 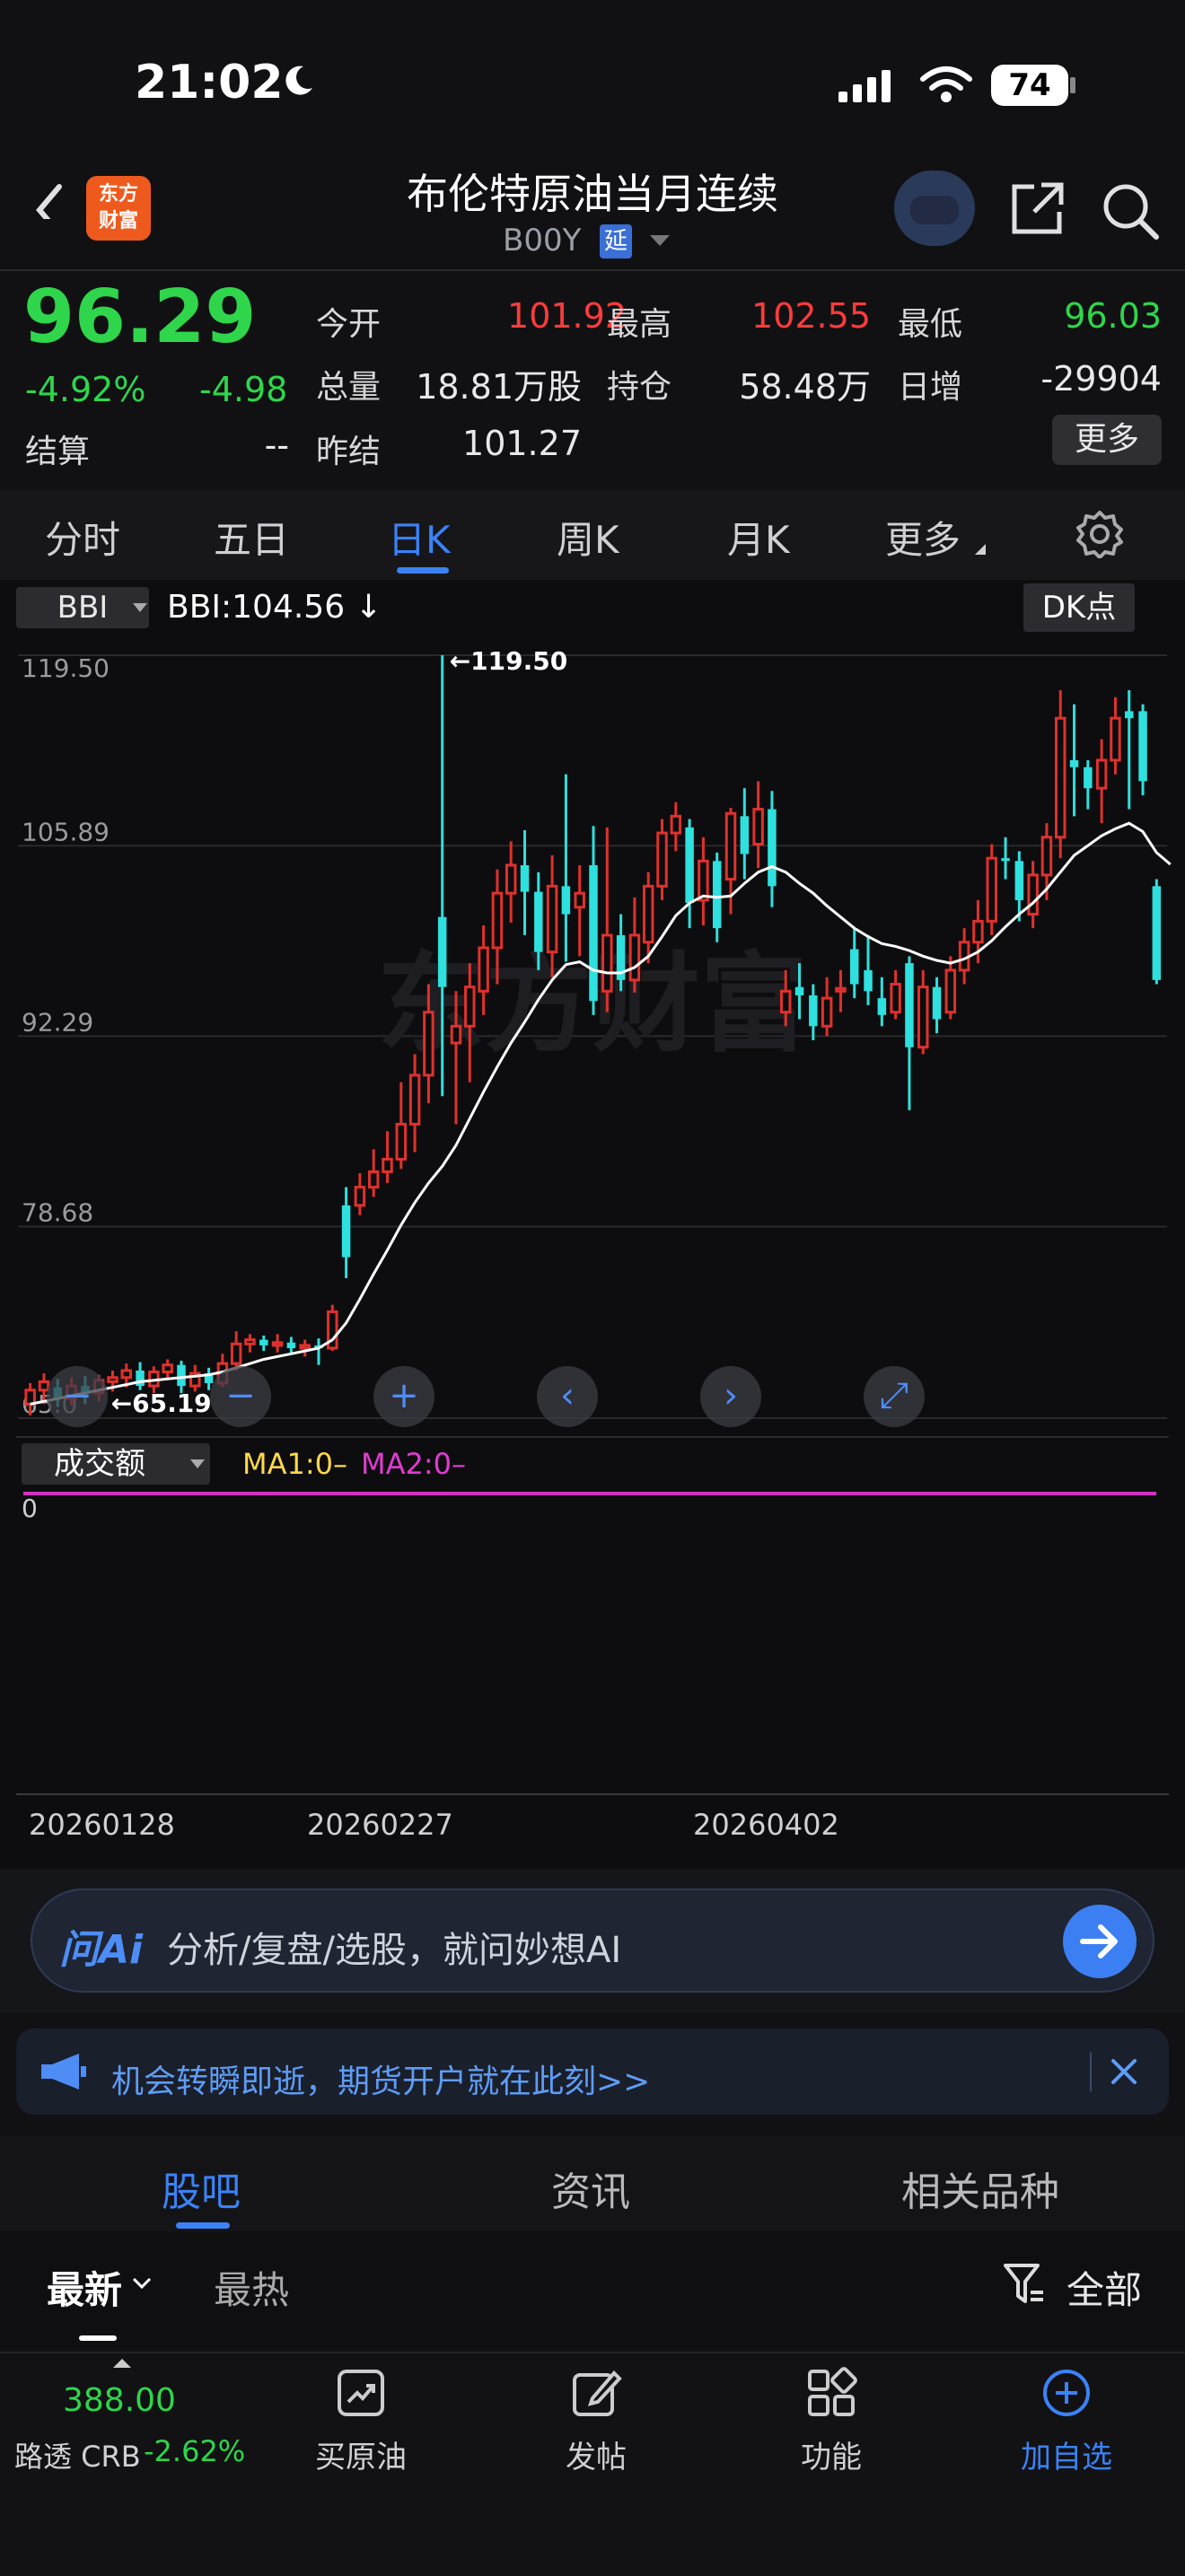 What do you see at coordinates (361, 2454) in the screenshot?
I see `nav-buy-oil: 买原油` at bounding box center [361, 2454].